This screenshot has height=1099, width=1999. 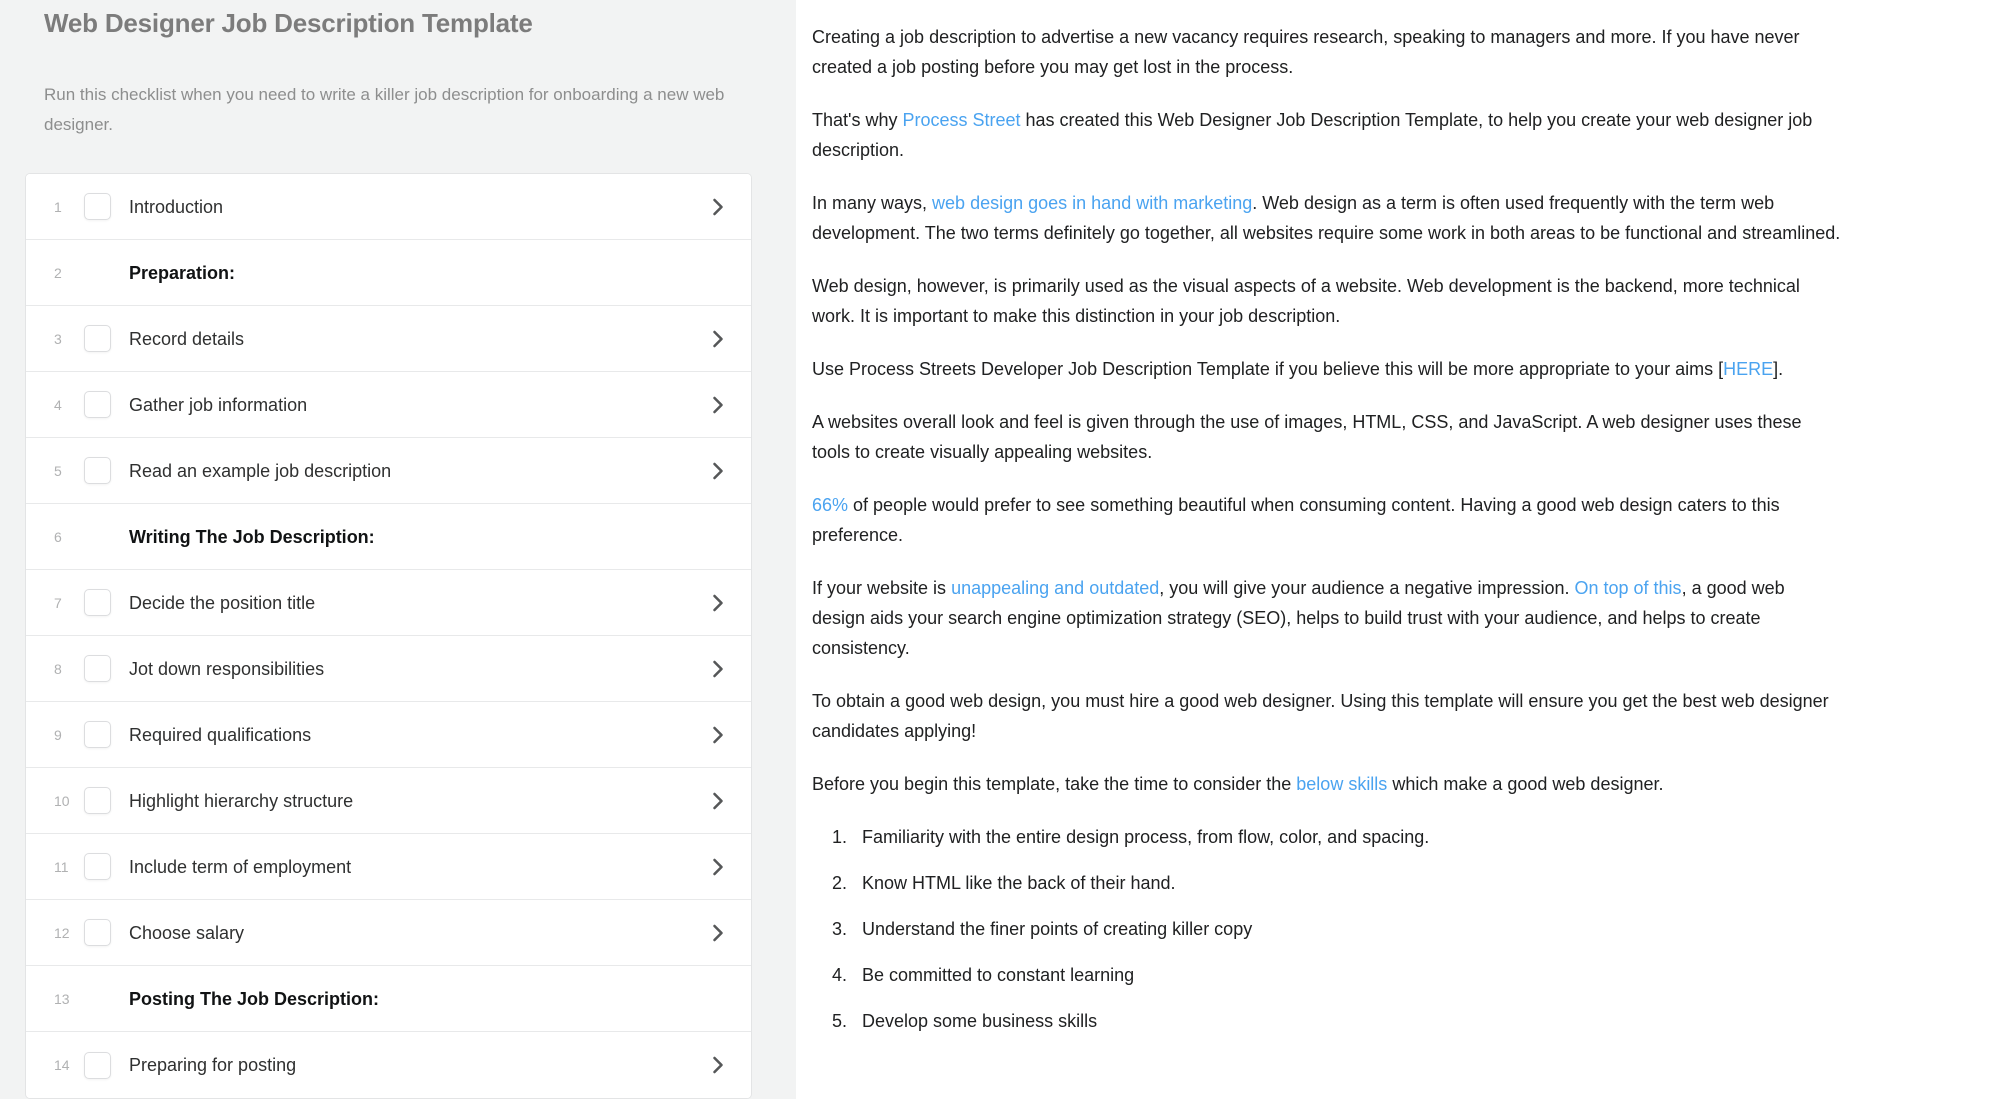 What do you see at coordinates (218, 404) in the screenshot?
I see `task-label: Gather job information` at bounding box center [218, 404].